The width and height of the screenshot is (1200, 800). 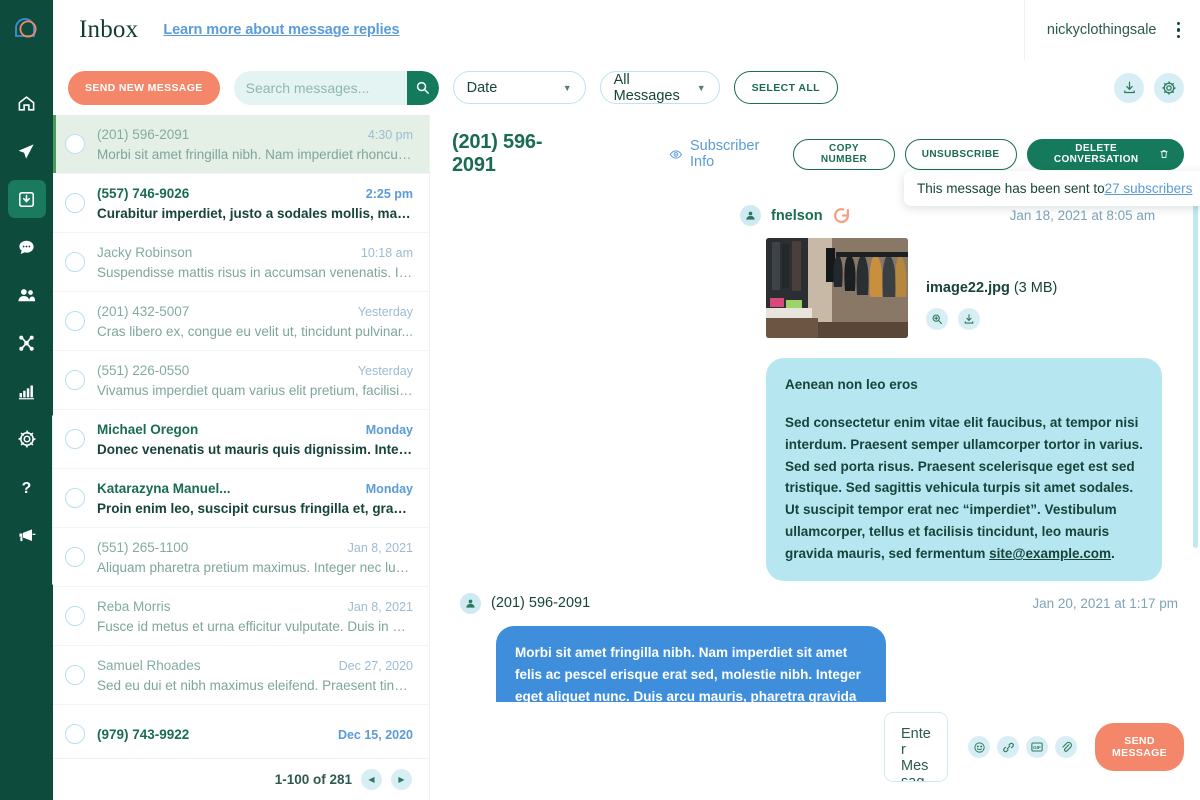 I want to click on attach-file-button, so click(x=1066, y=747).